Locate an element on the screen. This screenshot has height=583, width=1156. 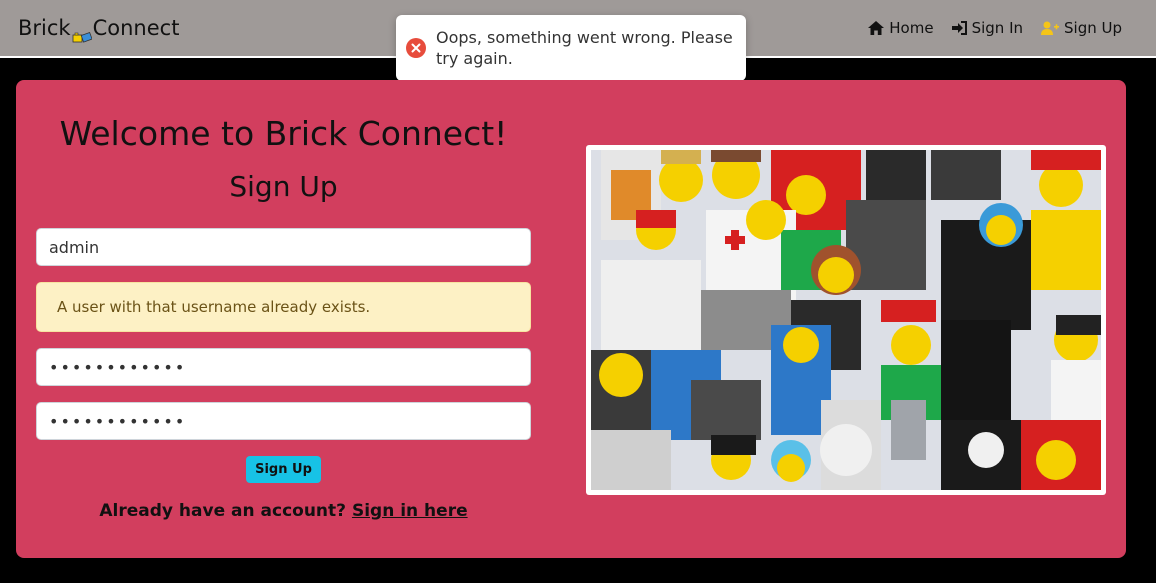
welcome-heading: Welcome to Brick Connect! is located at coordinates (283, 133).